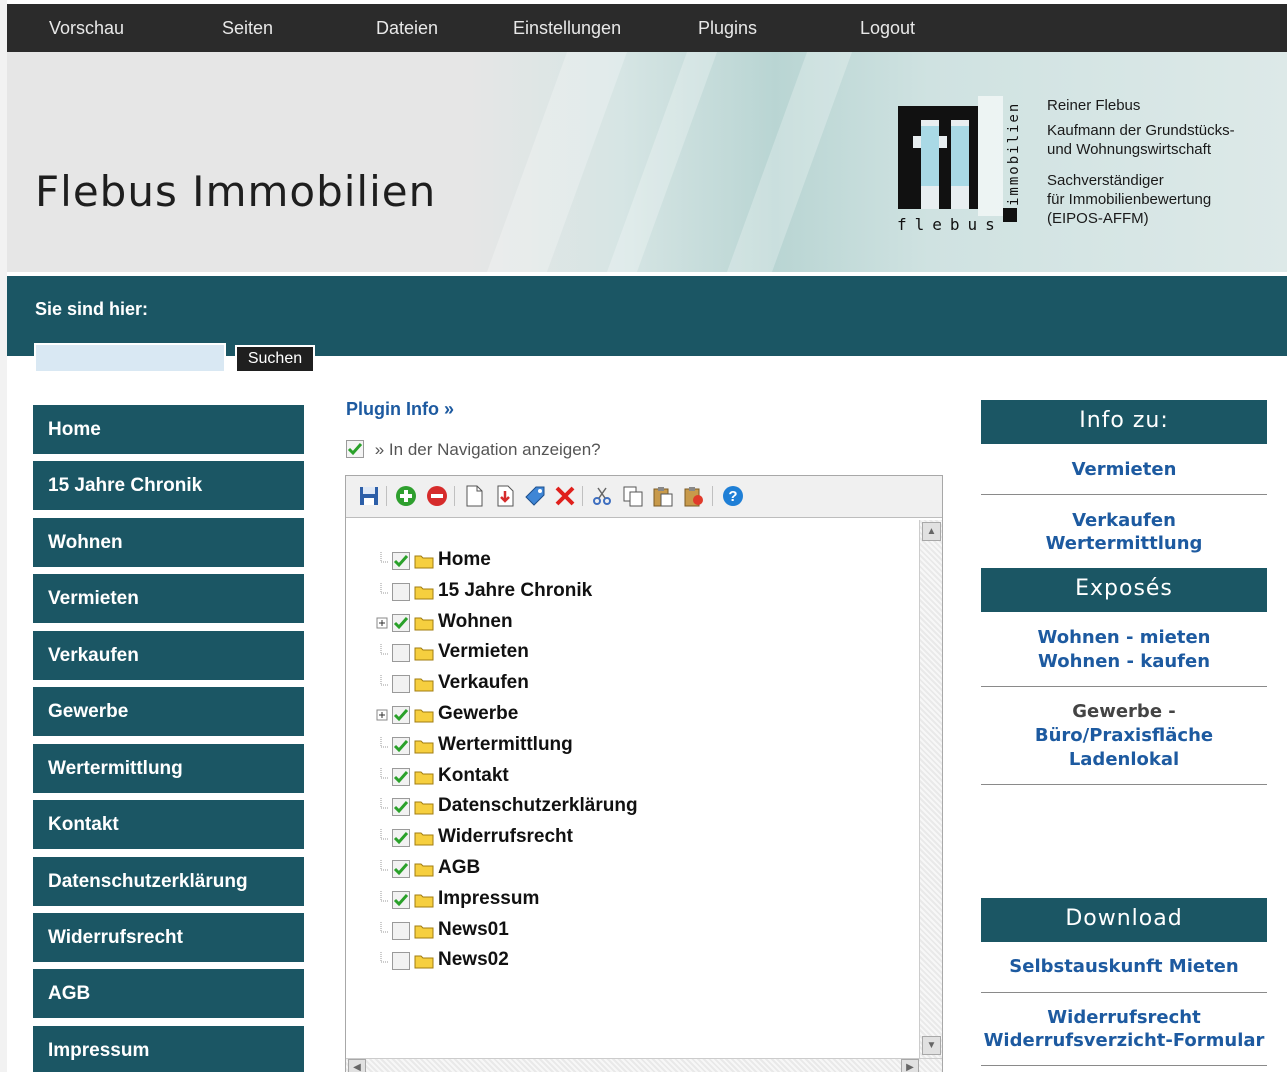  I want to click on tree-node-label: Vermieten, so click(483, 652).